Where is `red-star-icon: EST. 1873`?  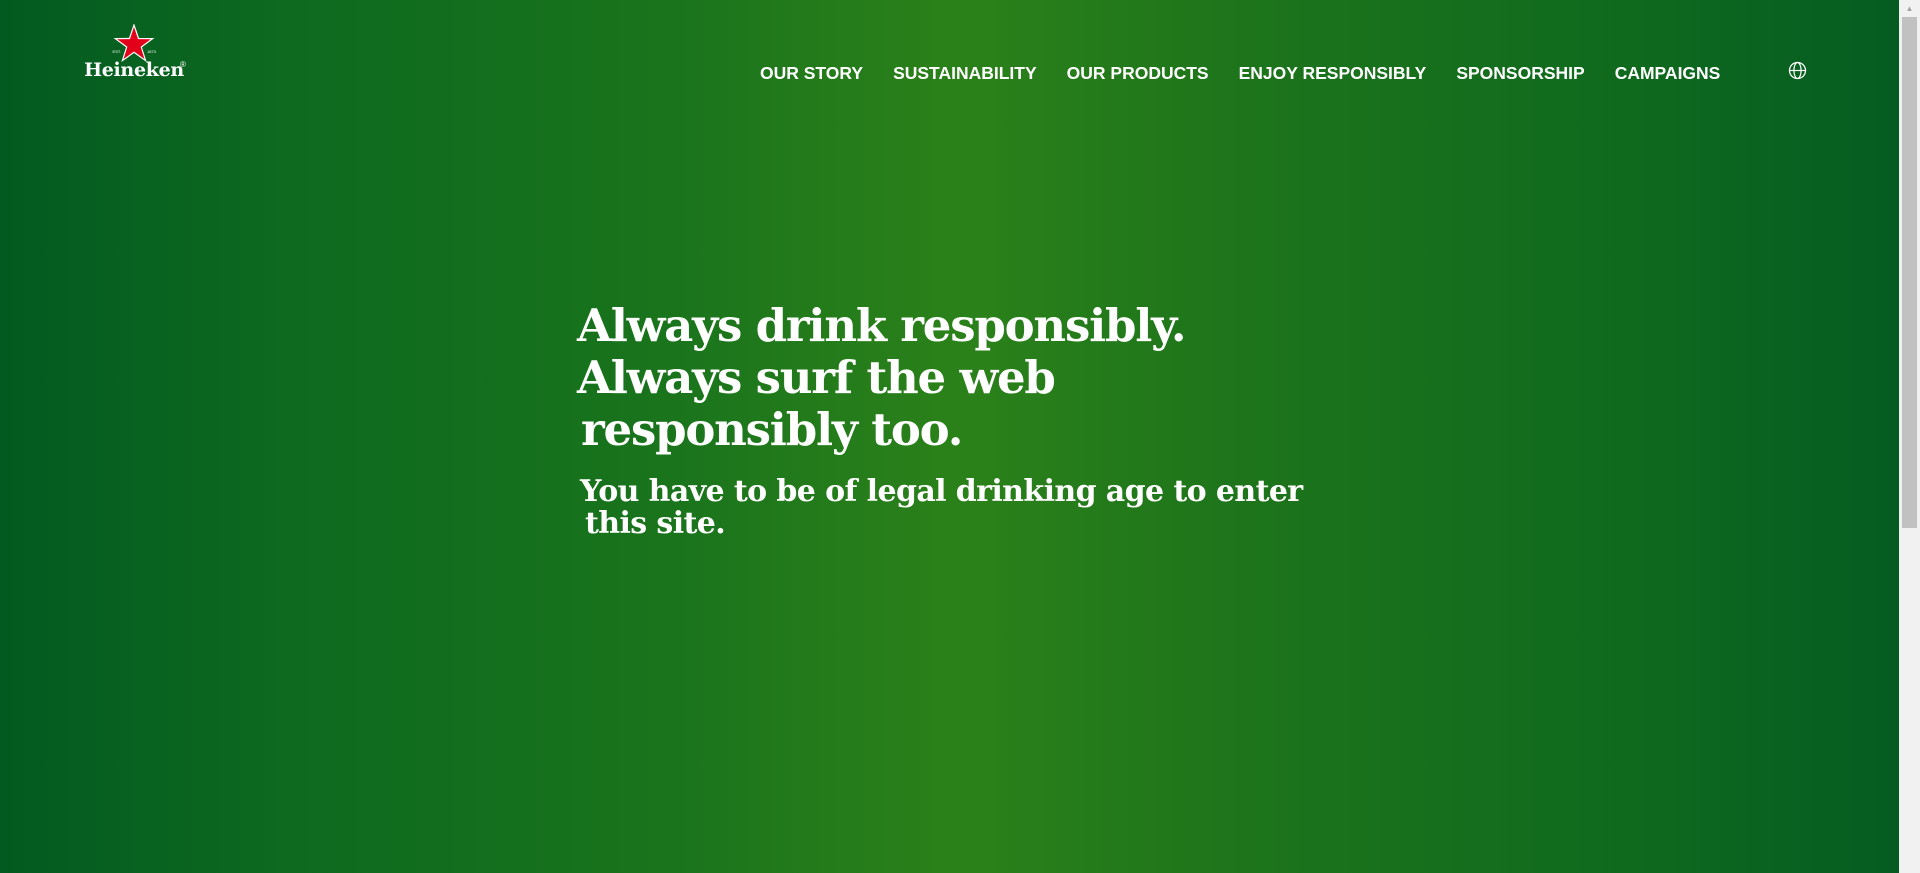
red-star-icon: EST. 1873 is located at coordinates (135, 43).